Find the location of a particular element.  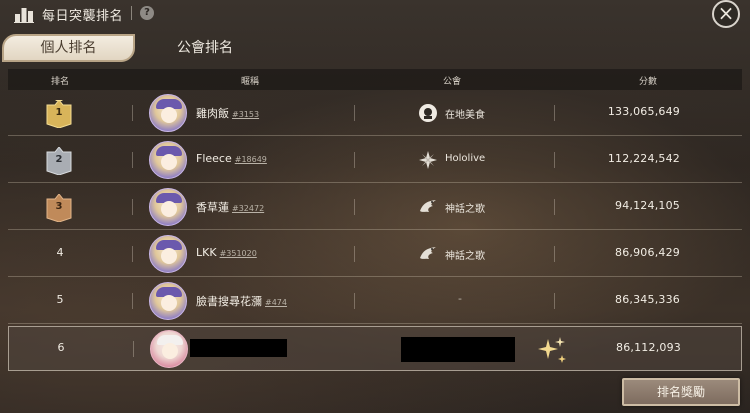

silver-rank-badge-icon: 2 is located at coordinates (59, 161).